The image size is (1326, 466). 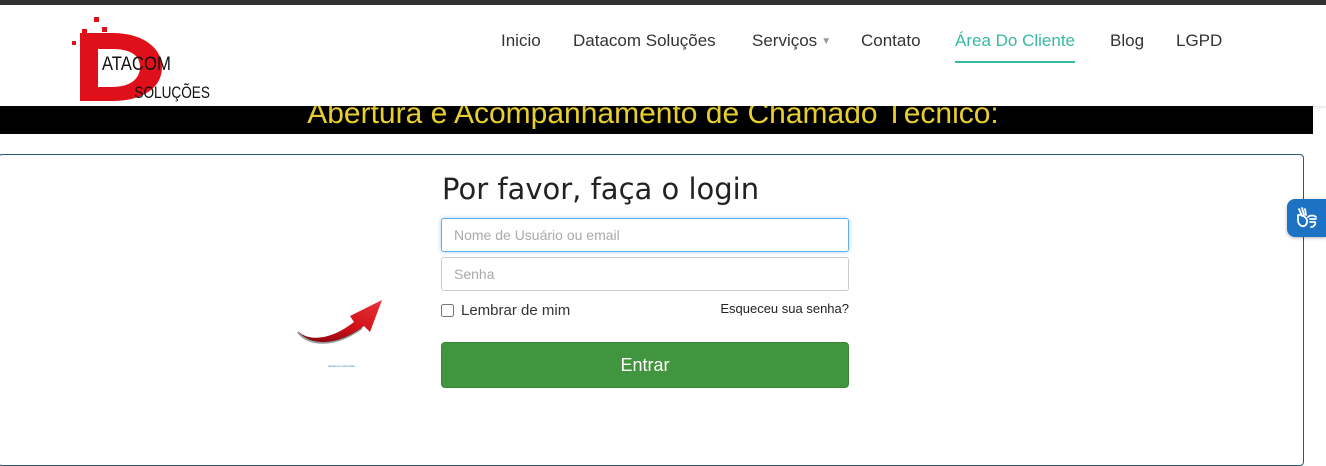 I want to click on nav-item-servicos: Serviços ▼, so click(x=791, y=41).